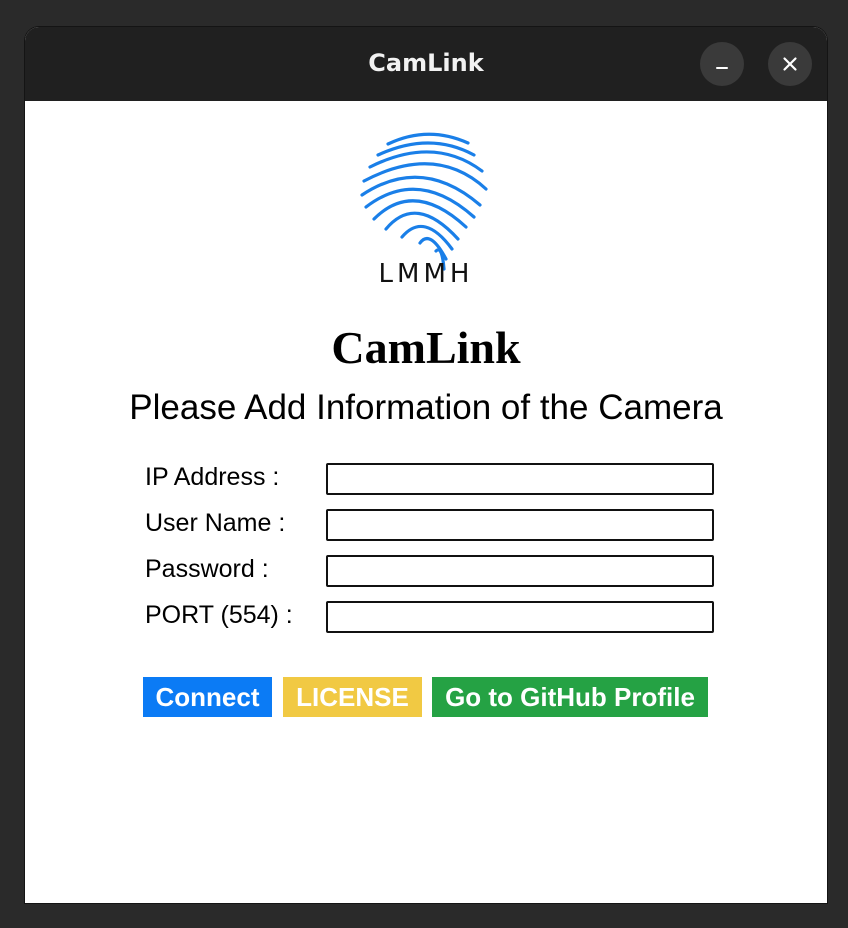 This screenshot has height=928, width=848. What do you see at coordinates (426, 407) in the screenshot?
I see `form-instructions: Please Add Information of the Camera` at bounding box center [426, 407].